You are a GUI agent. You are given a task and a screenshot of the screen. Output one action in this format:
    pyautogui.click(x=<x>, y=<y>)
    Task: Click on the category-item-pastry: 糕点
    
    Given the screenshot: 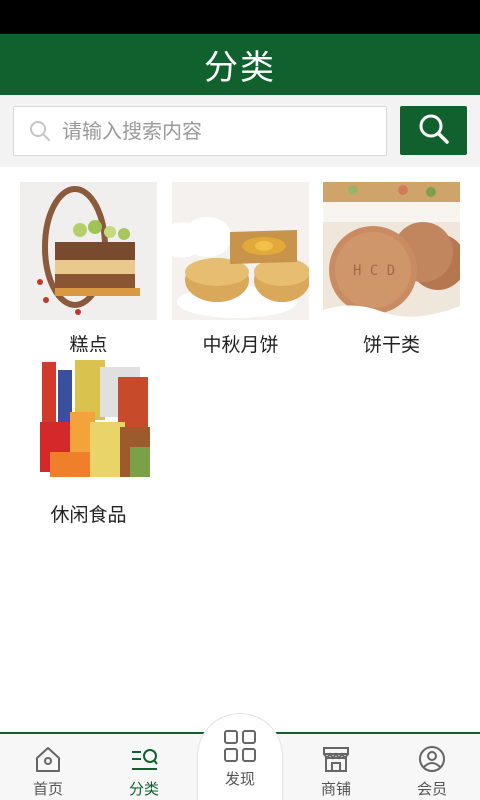 What is the action you would take?
    pyautogui.click(x=88, y=269)
    